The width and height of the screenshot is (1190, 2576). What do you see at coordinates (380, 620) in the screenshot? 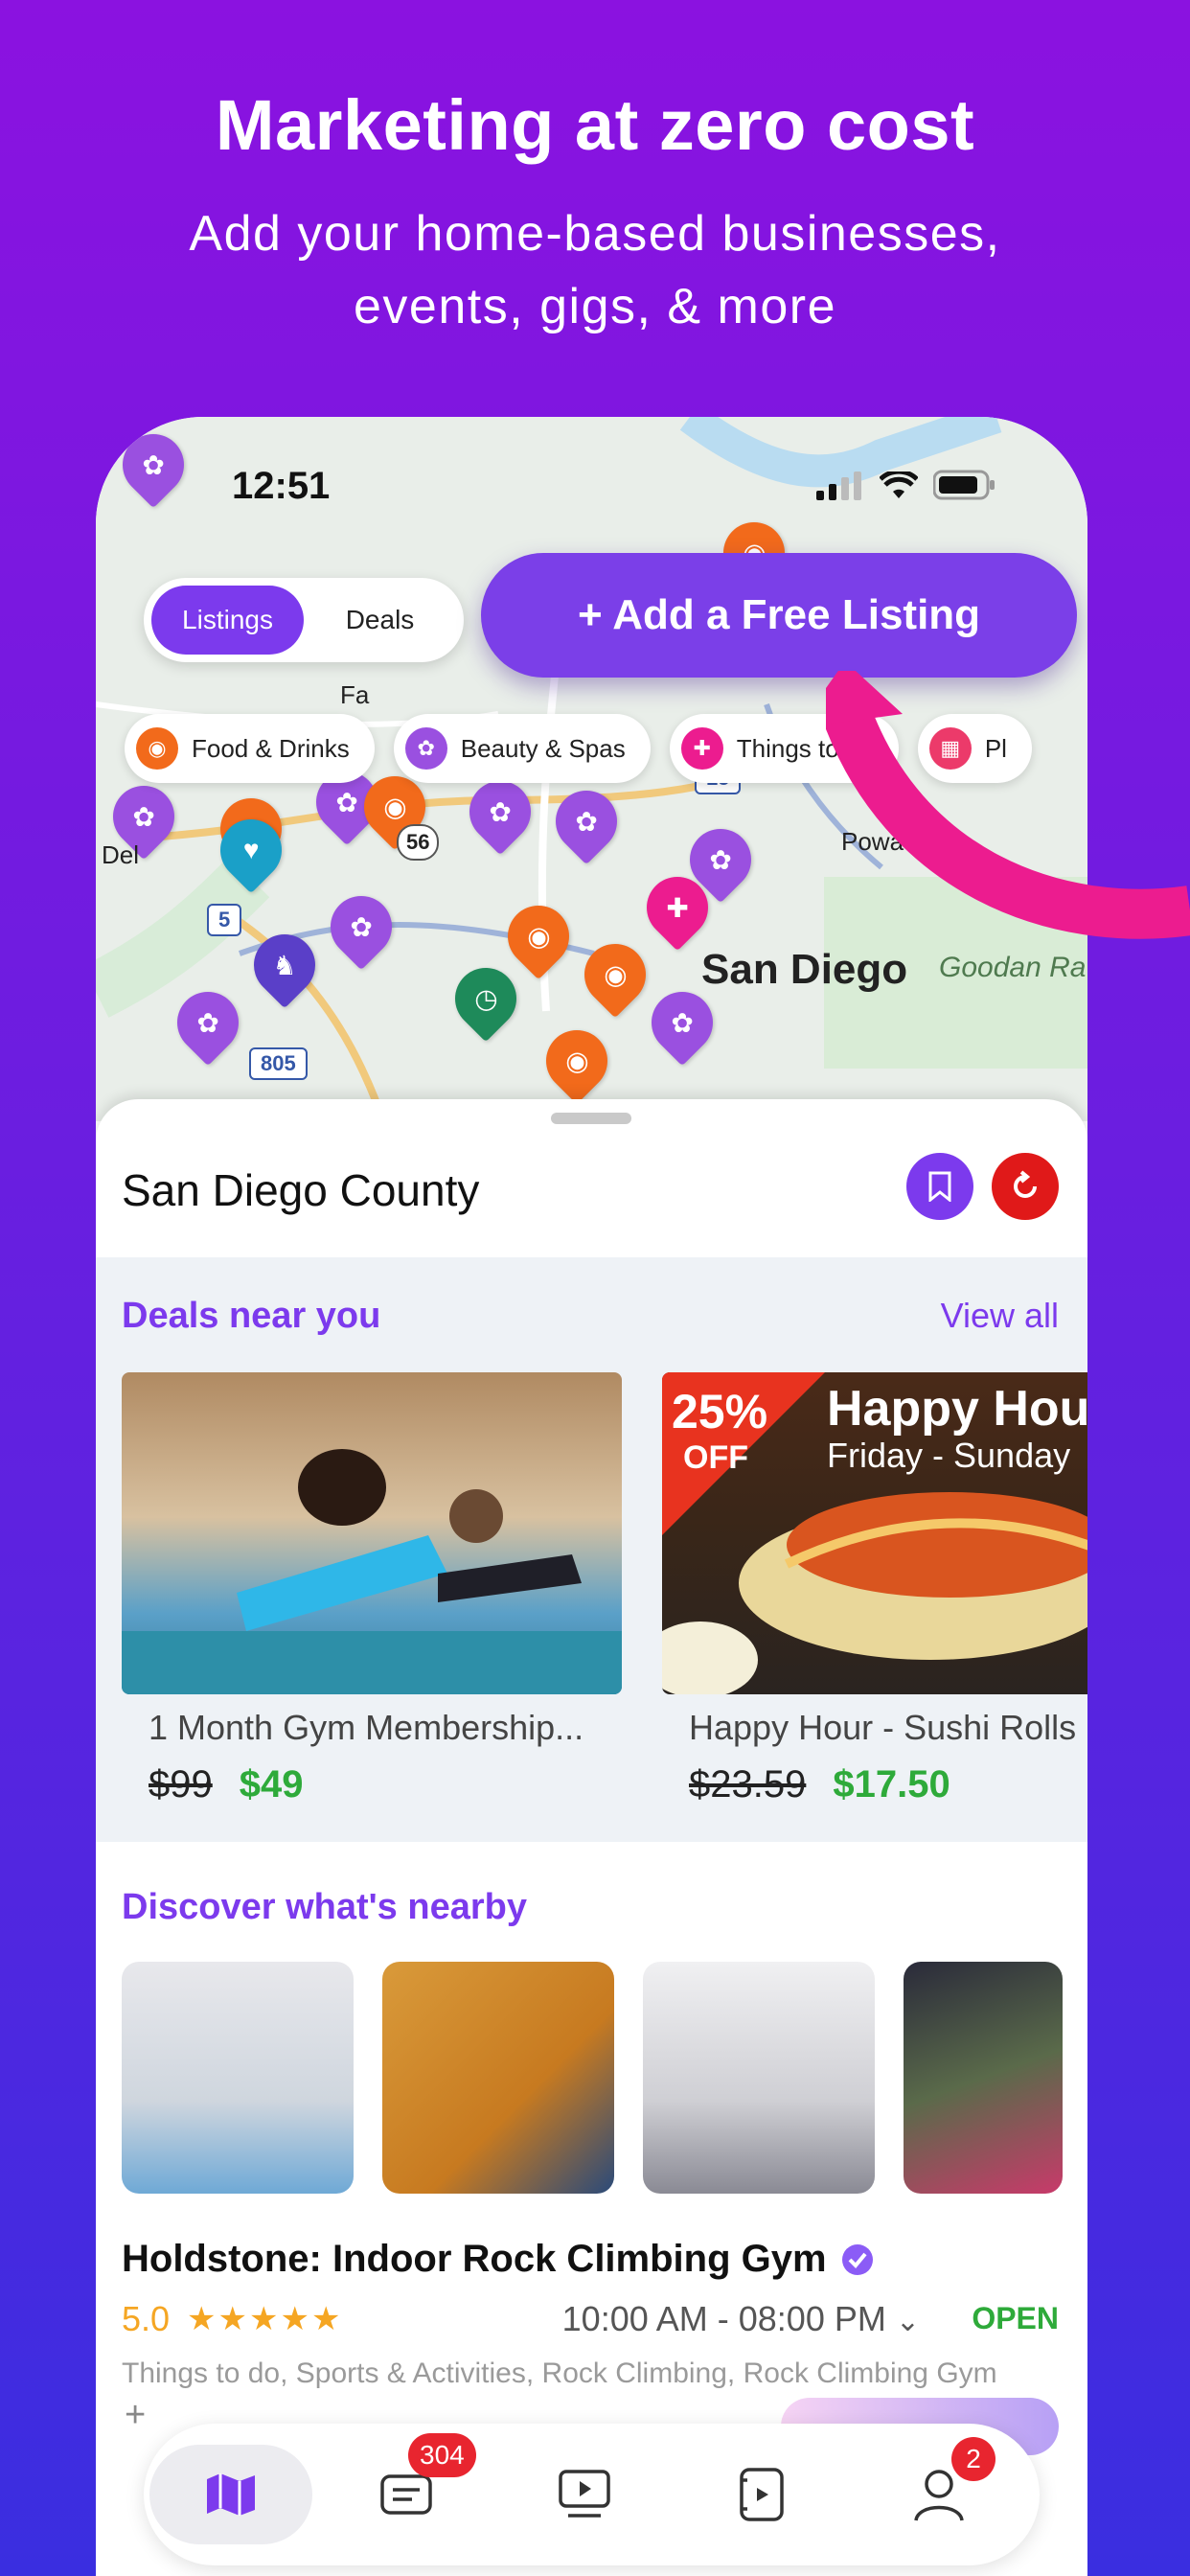
I see `segment-deals: Deals` at bounding box center [380, 620].